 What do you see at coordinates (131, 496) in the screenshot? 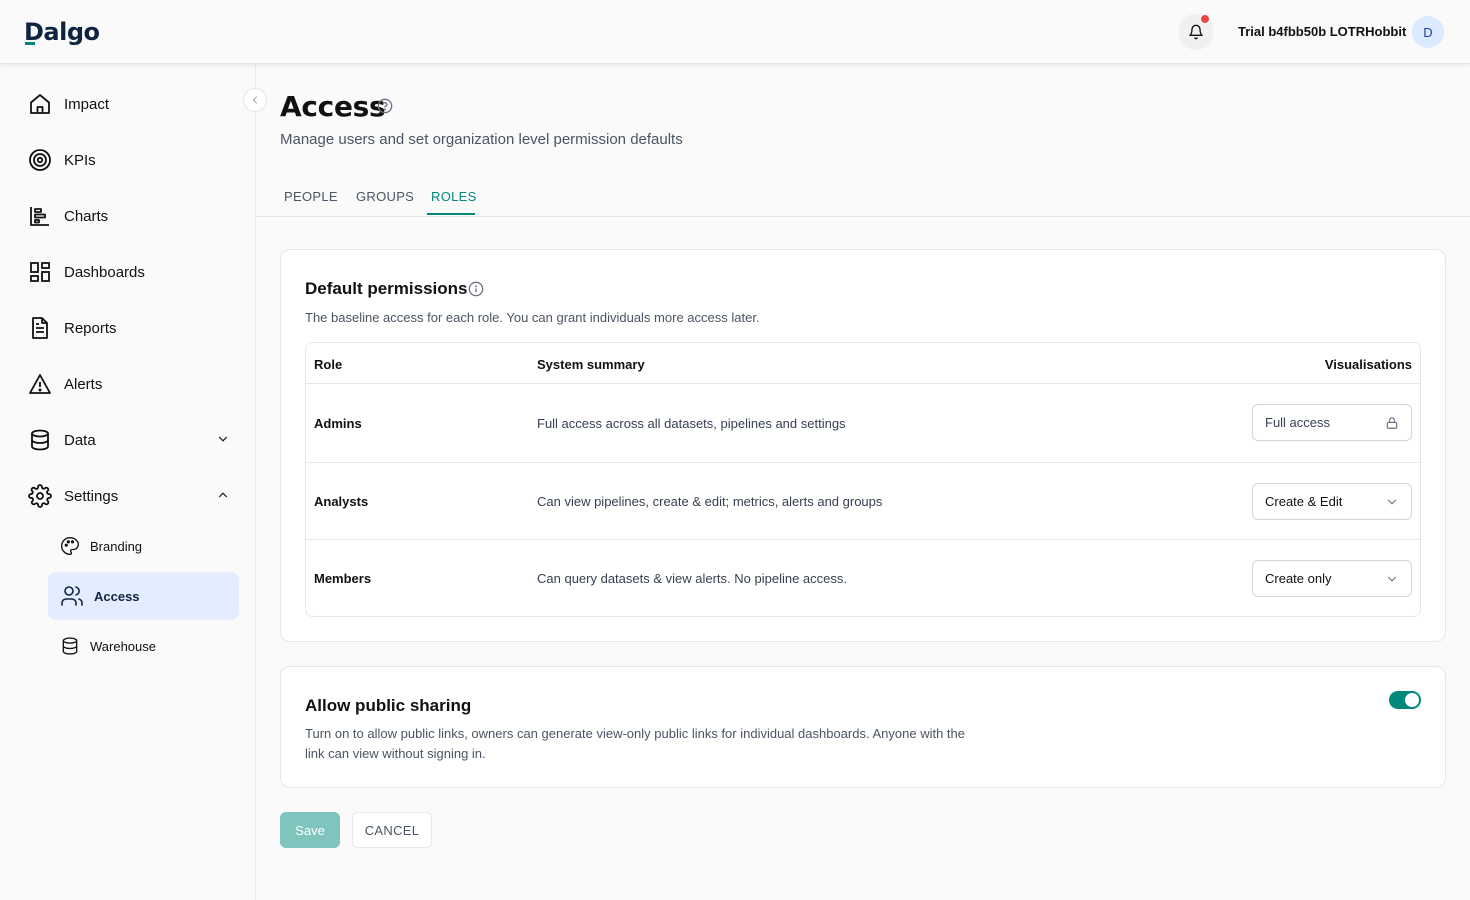
I see `sidebar-item-settings: Settings` at bounding box center [131, 496].